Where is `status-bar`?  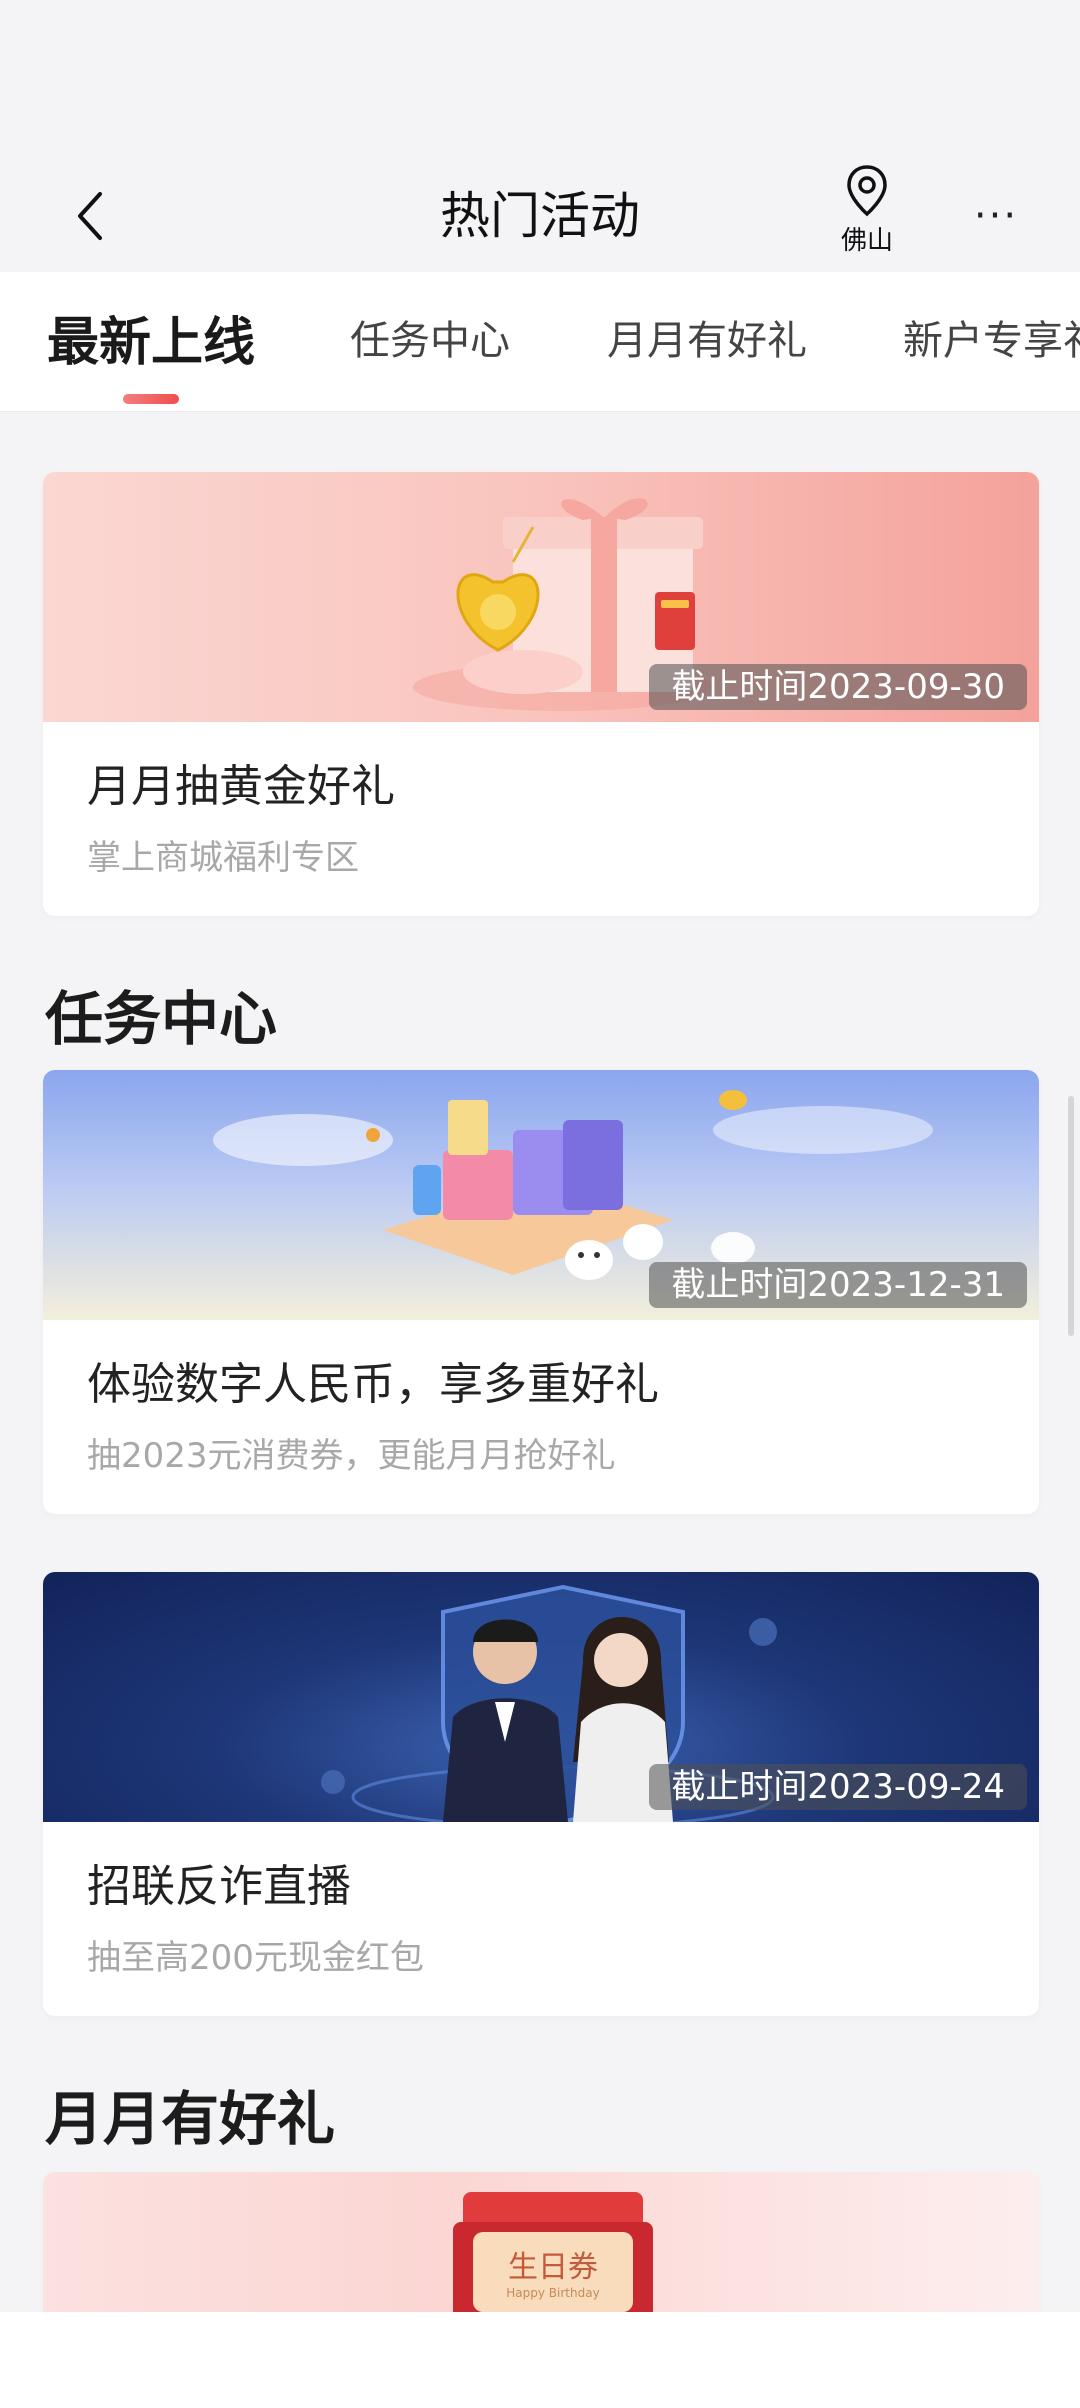 status-bar is located at coordinates (540, 80).